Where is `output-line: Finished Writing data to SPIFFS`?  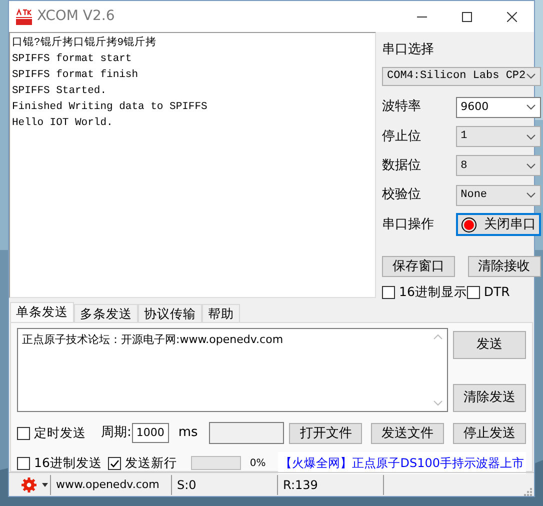
output-line: Finished Writing data to SPIFFS is located at coordinates (110, 107).